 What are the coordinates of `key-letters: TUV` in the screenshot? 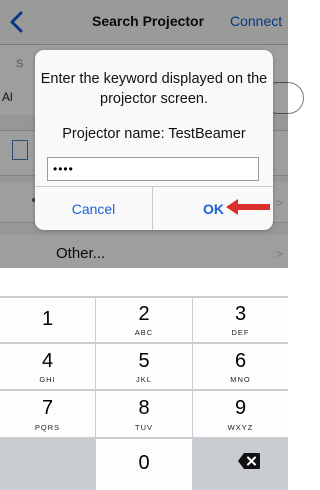 It's located at (144, 427).